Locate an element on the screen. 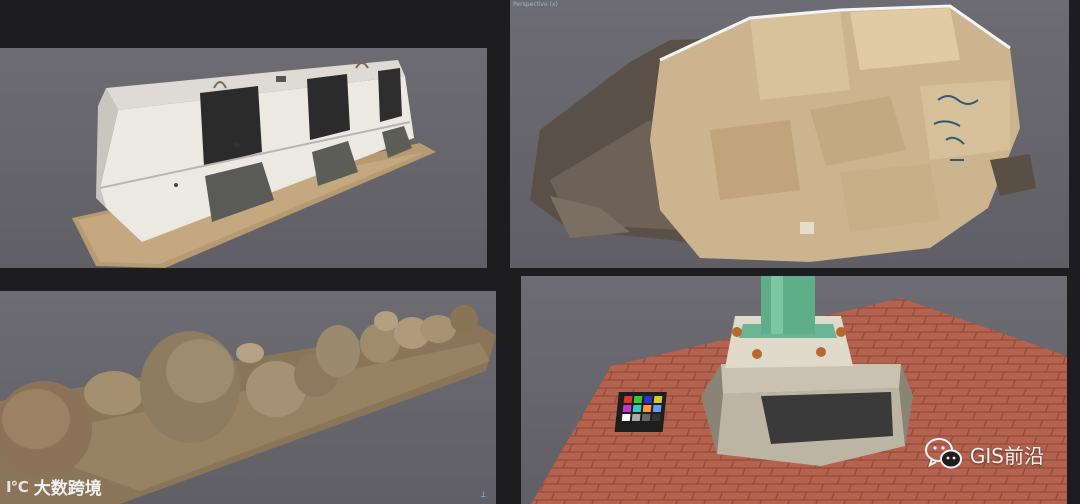  watermark-right: GIS前沿 is located at coordinates (984, 454).